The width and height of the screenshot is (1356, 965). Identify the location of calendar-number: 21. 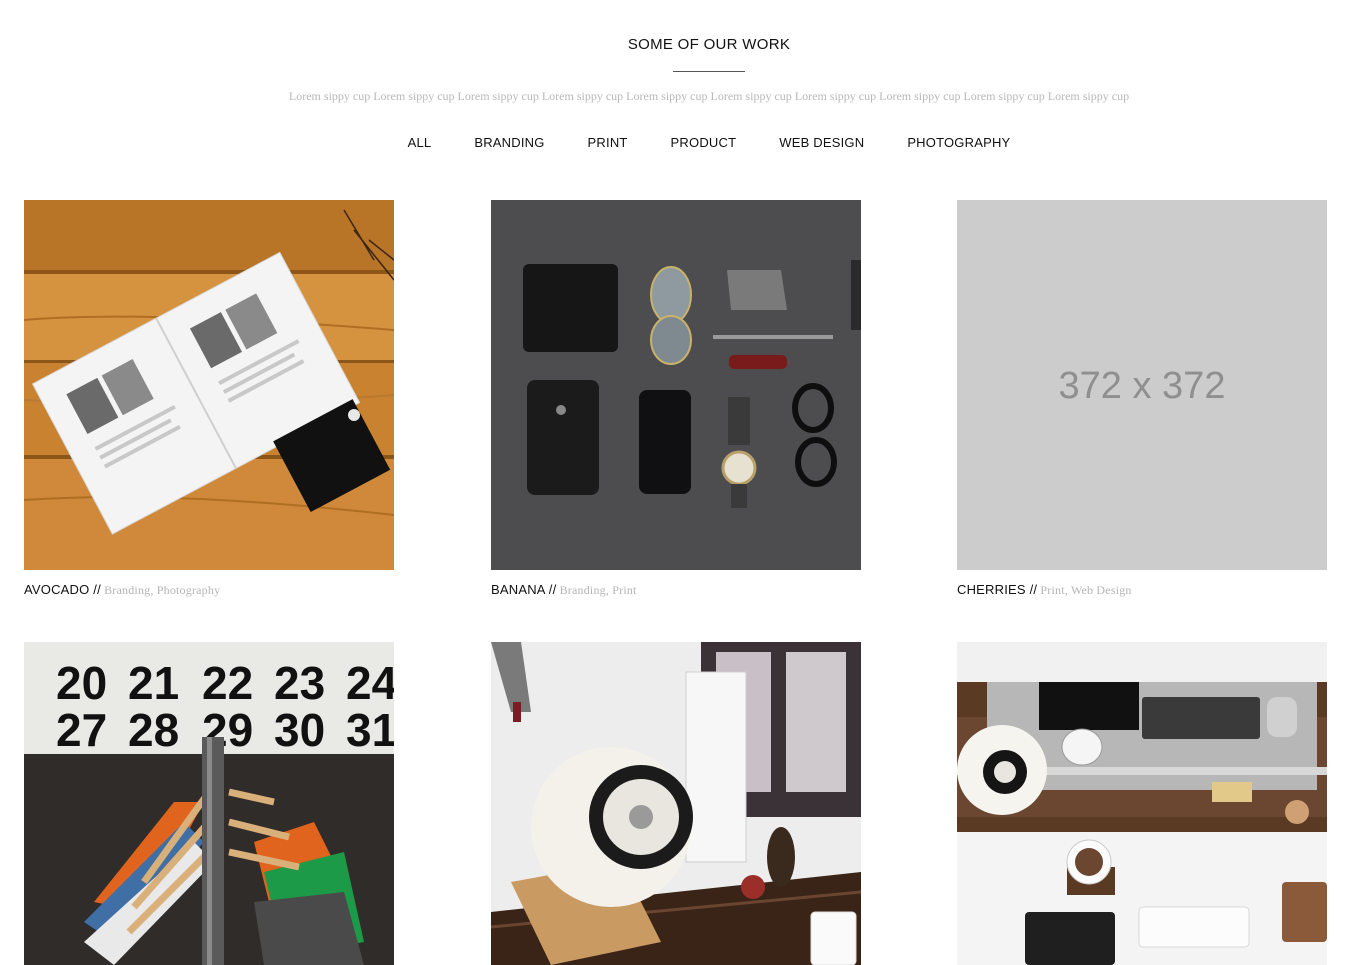
(153, 683).